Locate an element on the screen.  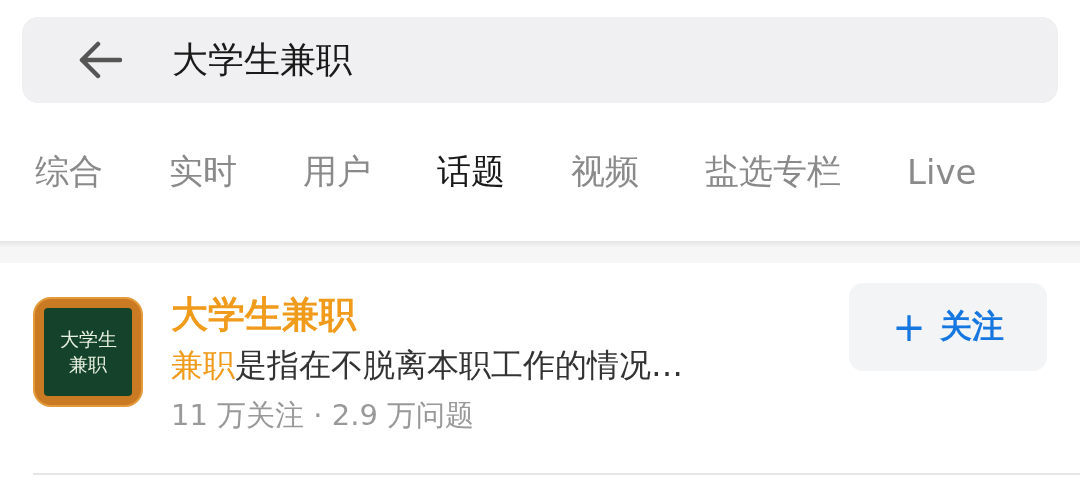
tab: 视频 is located at coordinates (605, 172).